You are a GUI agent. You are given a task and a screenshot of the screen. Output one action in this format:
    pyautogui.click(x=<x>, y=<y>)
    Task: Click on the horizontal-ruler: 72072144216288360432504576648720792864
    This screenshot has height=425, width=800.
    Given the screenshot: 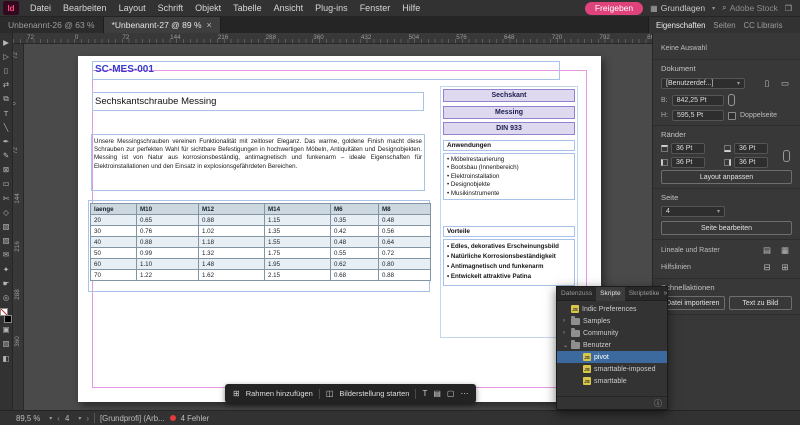 What is the action you would take?
    pyautogui.click(x=332, y=38)
    